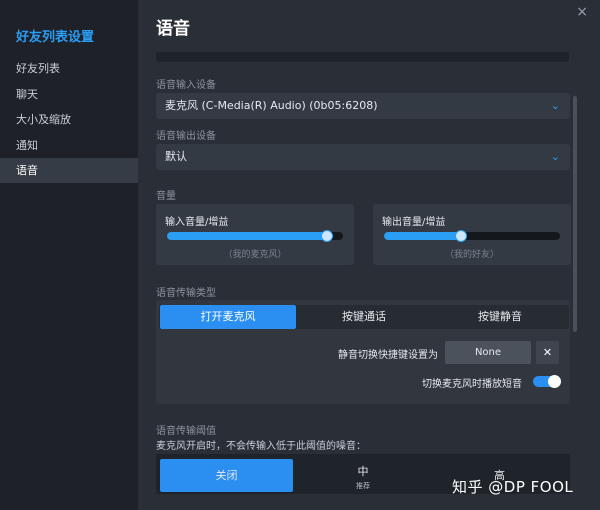 The width and height of the screenshot is (600, 510). Describe the element at coordinates (186, 431) in the screenshot. I see `threshold-label: 语音传输阈值` at that location.